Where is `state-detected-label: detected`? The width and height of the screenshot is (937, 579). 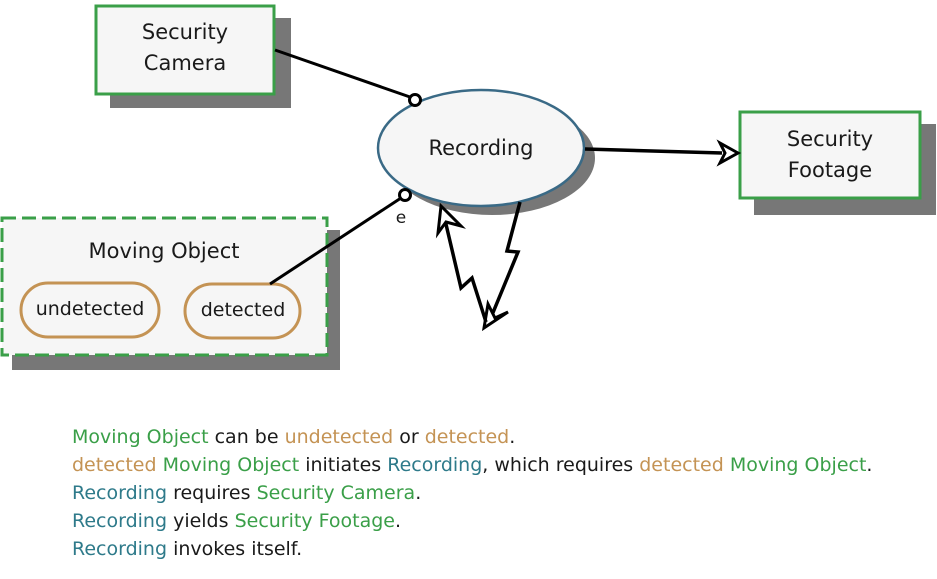
state-detected-label: detected is located at coordinates (243, 310).